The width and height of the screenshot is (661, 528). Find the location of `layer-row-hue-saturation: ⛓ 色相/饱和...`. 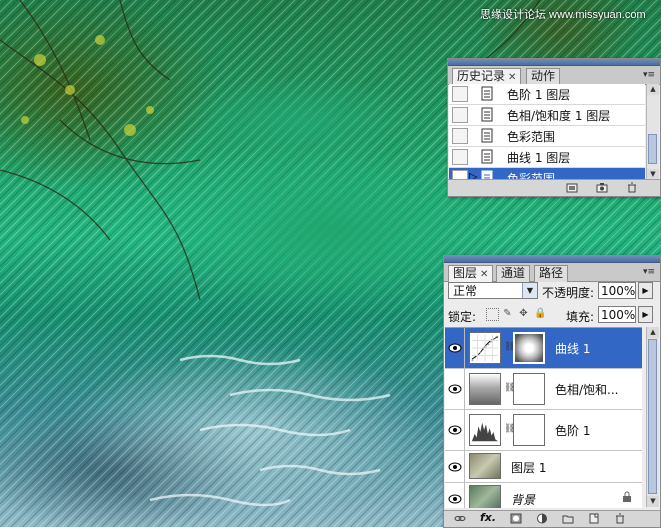

layer-row-hue-saturation: ⛓ 色相/饱和... is located at coordinates (543, 389).